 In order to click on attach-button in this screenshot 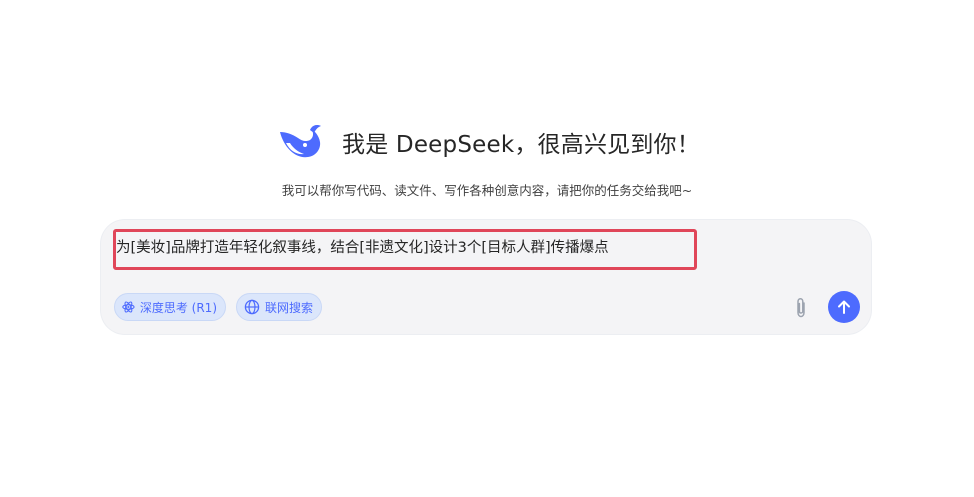, I will do `click(801, 308)`.